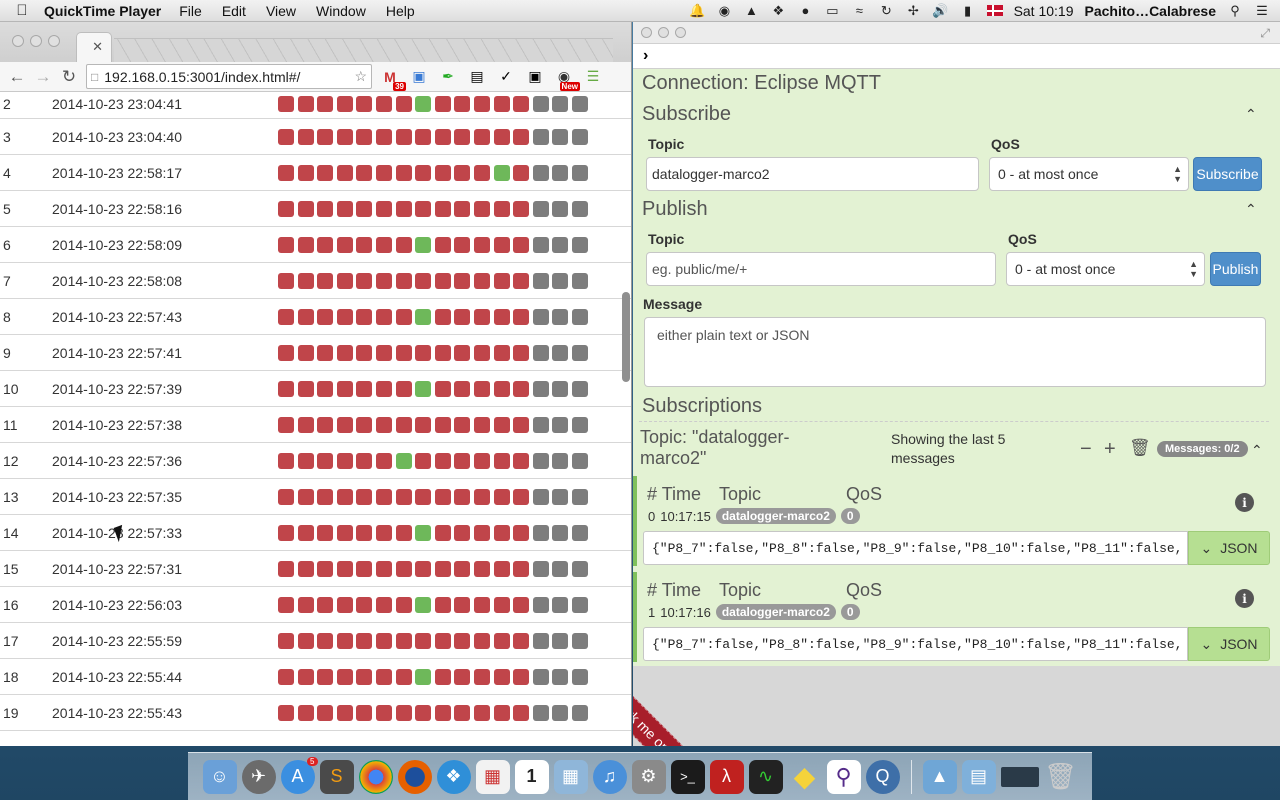 The image size is (1280, 800). What do you see at coordinates (821, 269) in the screenshot?
I see `publish-topic-input: eg. public/me/+` at bounding box center [821, 269].